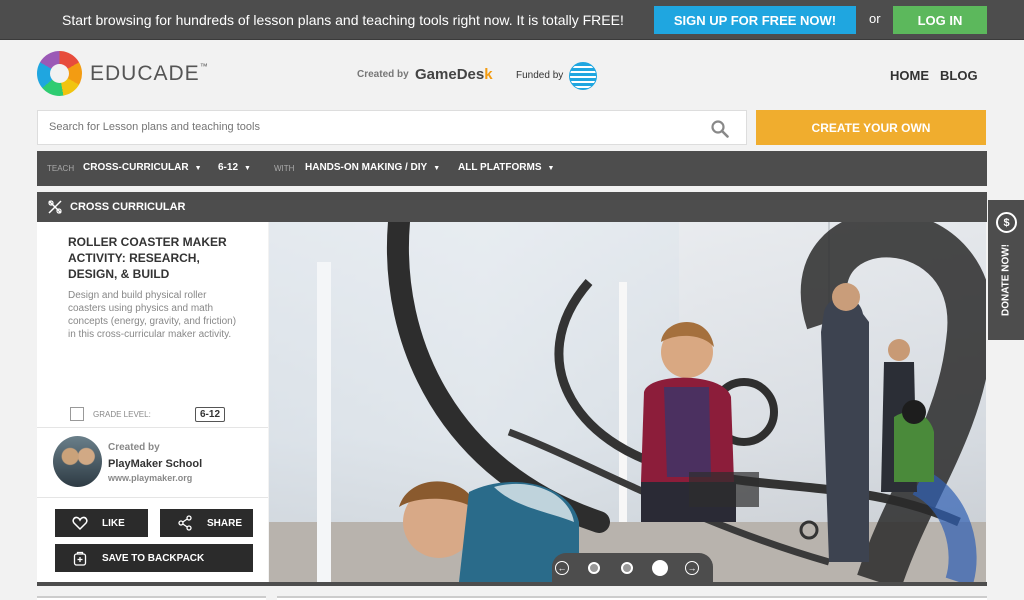 This screenshot has width=1024, height=600. Describe the element at coordinates (284, 168) in the screenshot. I see `with-label: WITH` at that location.